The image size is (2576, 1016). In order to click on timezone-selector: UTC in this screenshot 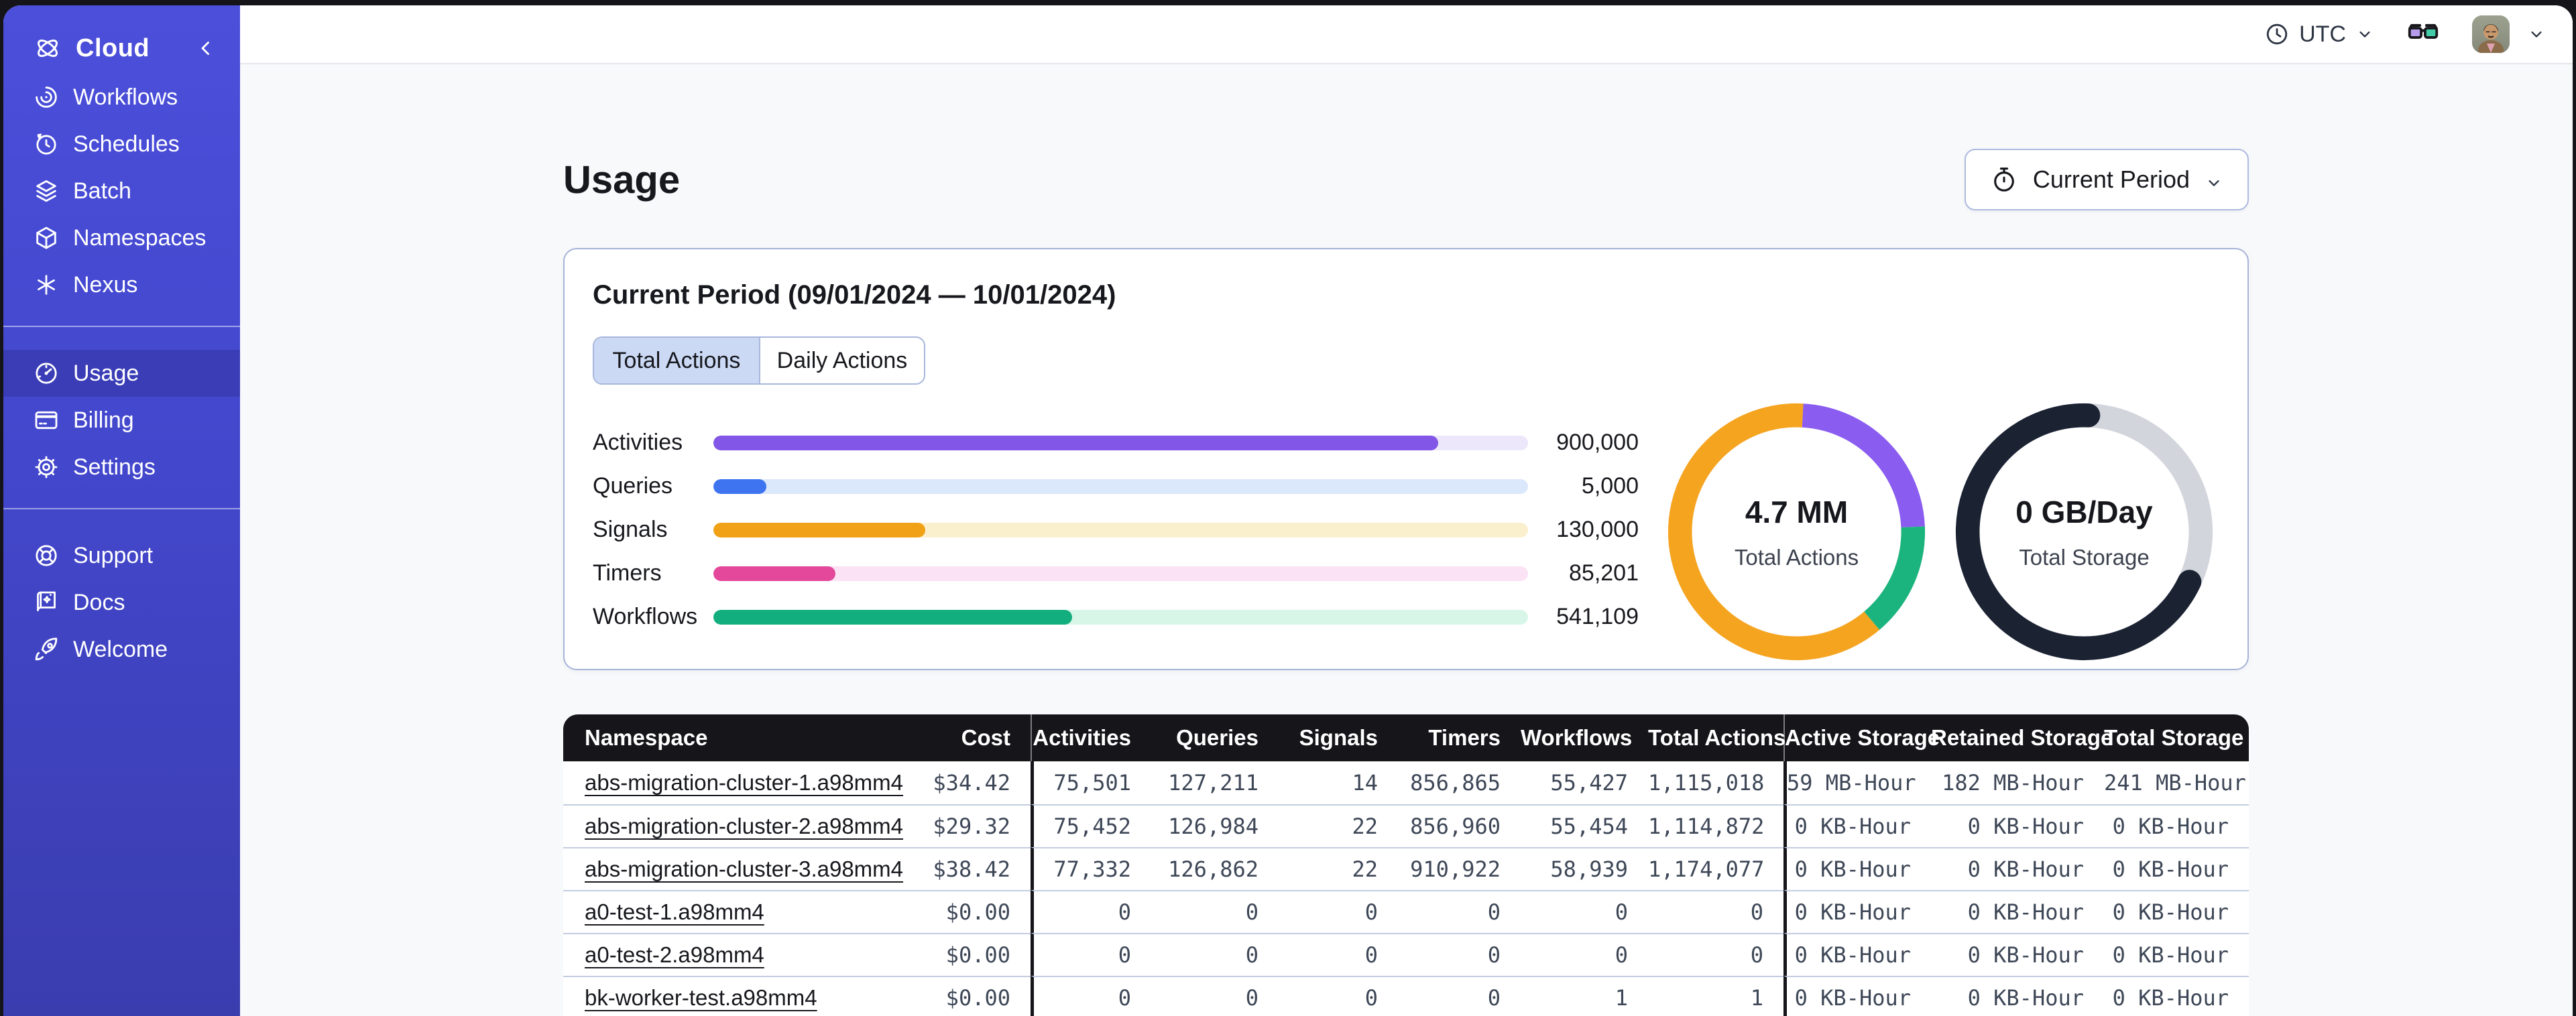, I will do `click(2319, 34)`.